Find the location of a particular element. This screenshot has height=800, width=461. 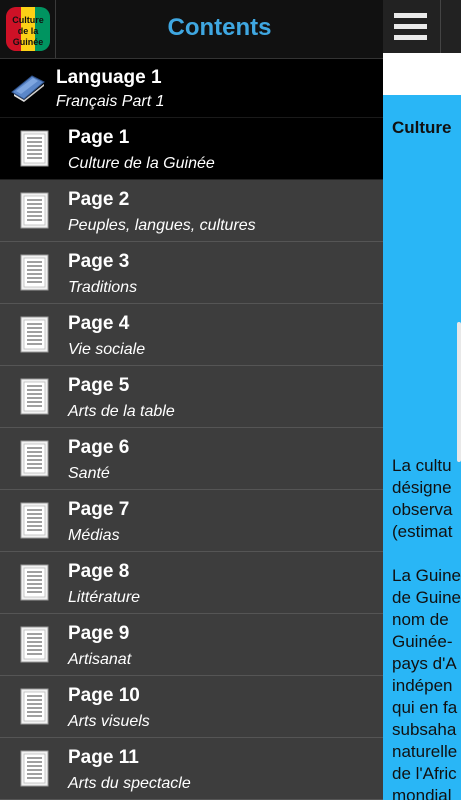

content-header-bar is located at coordinates (422, 74).